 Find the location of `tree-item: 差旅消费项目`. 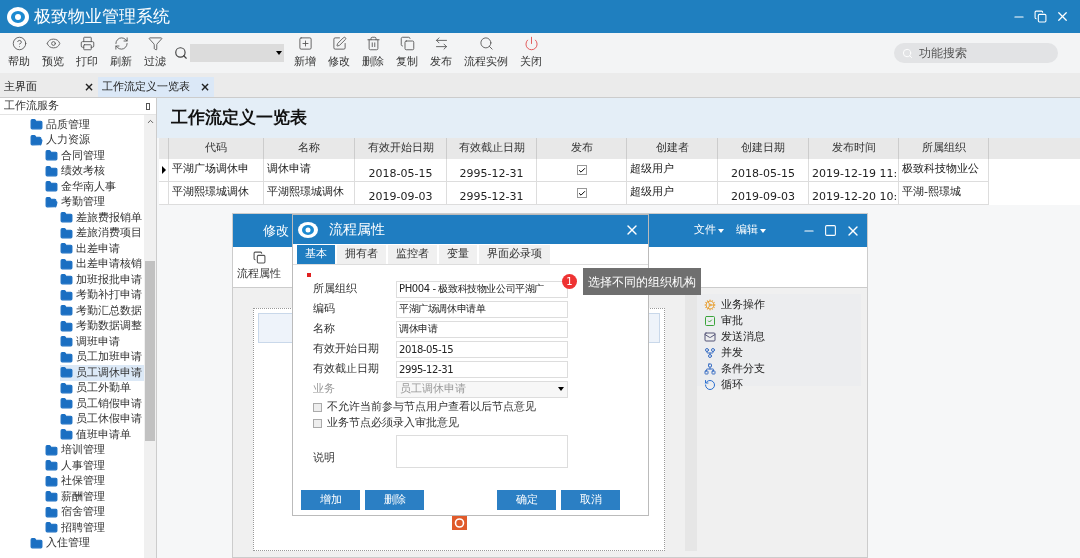

tree-item: 差旅消费项目 is located at coordinates (102, 233).